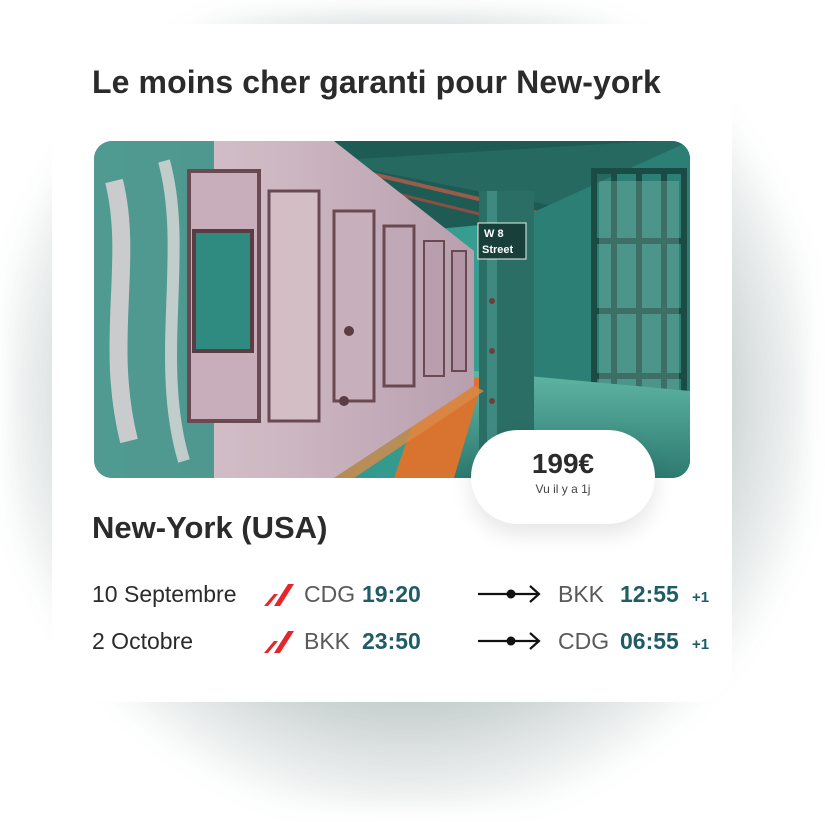  Describe the element at coordinates (649, 641) in the screenshot. I see `arrival-time: 06:55` at that location.